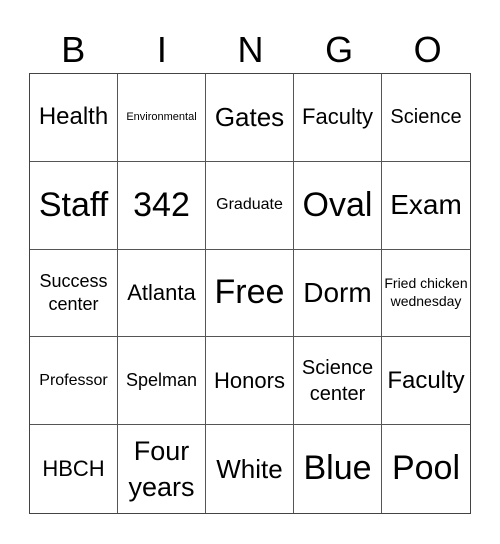 The height and width of the screenshot is (544, 500). I want to click on bingo-cell: Health, so click(74, 118).